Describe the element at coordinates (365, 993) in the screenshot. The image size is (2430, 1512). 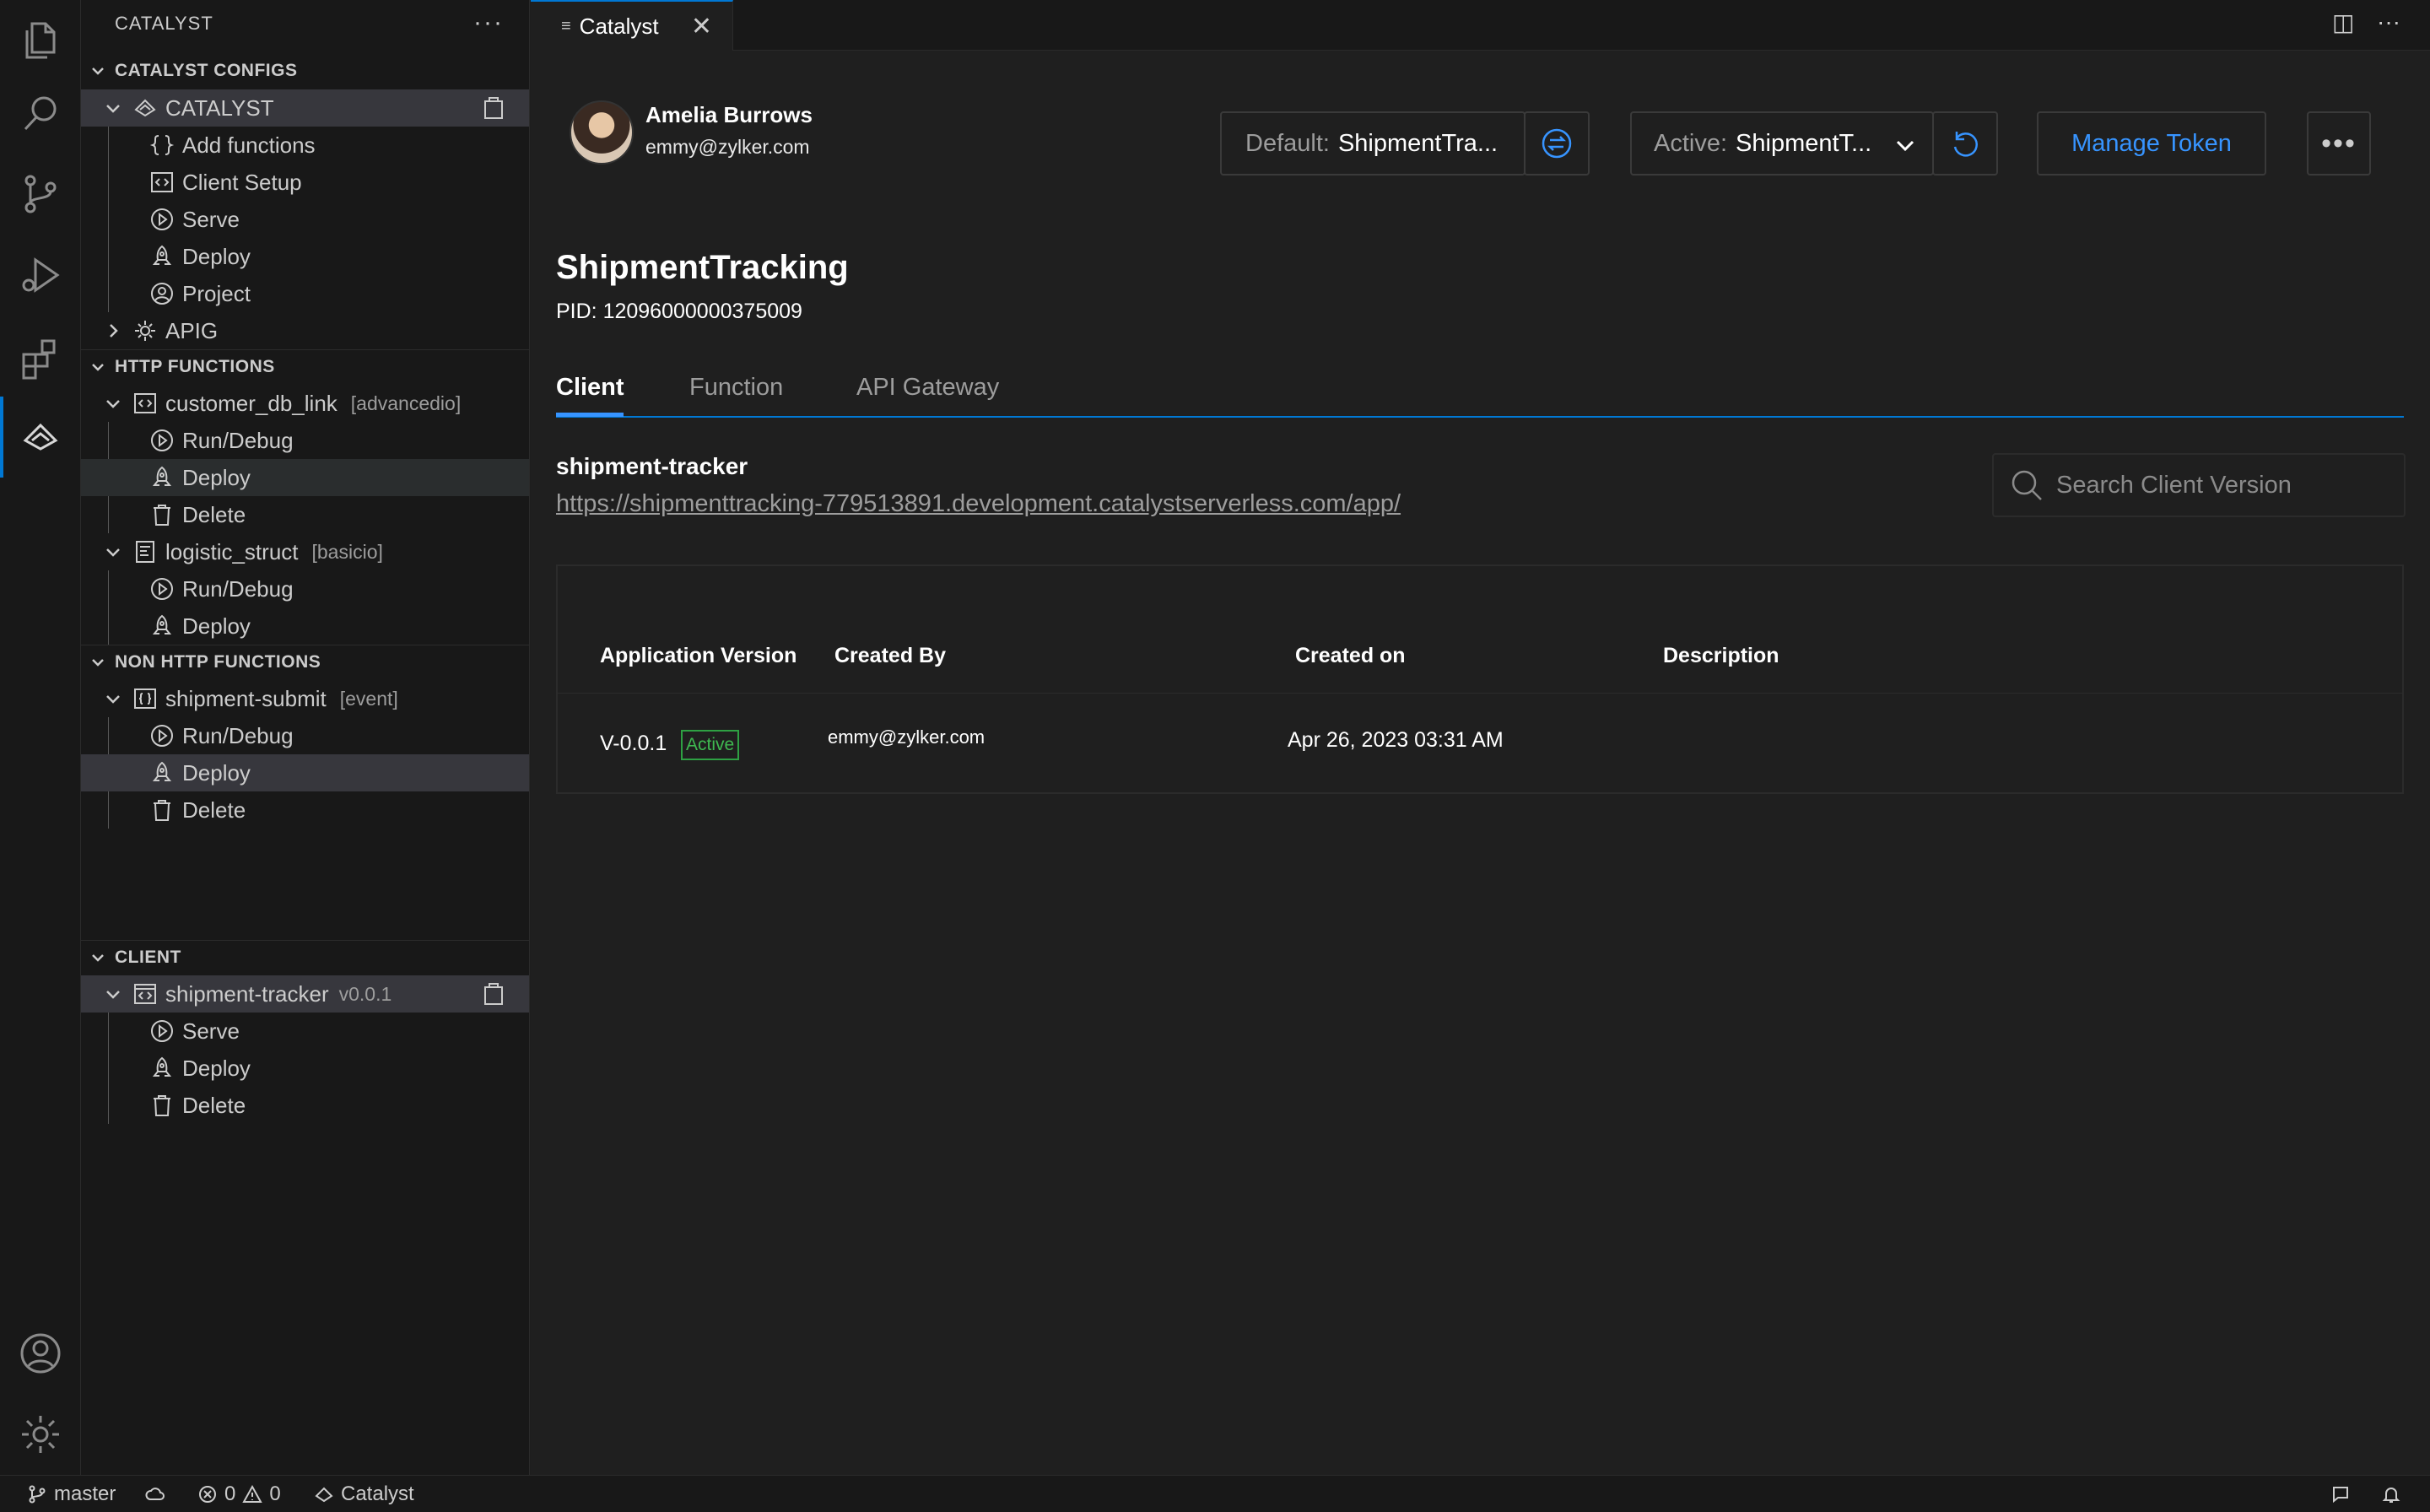
I see `client-version-tag: v0.0.1` at that location.